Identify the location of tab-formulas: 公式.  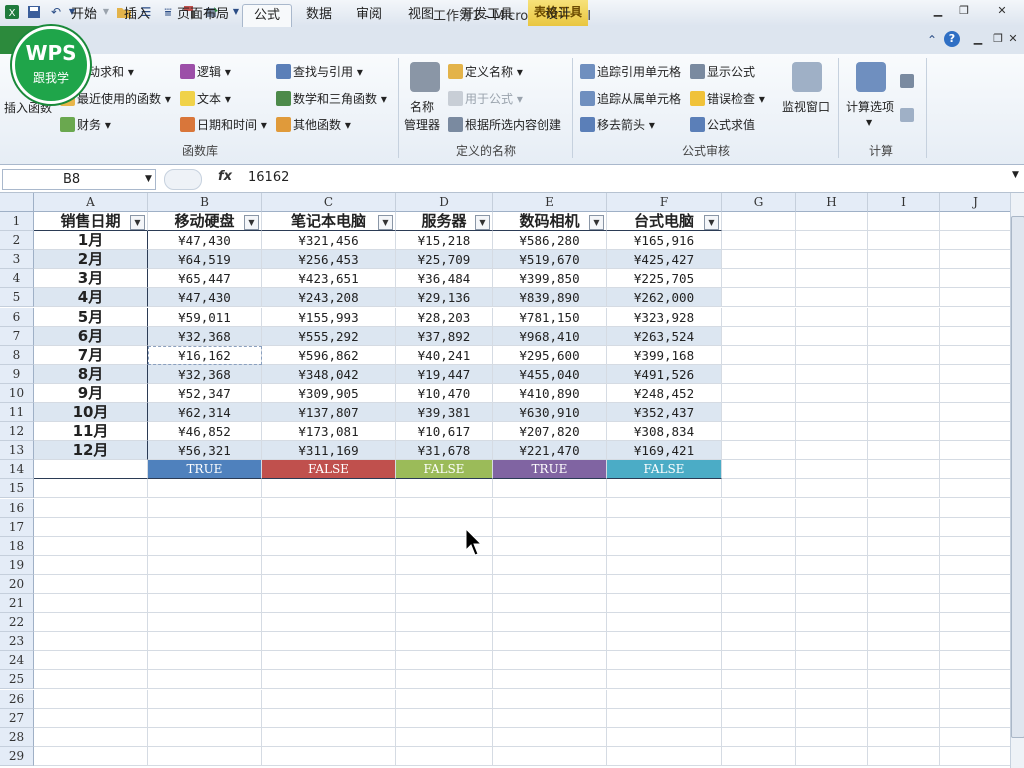
(267, 15).